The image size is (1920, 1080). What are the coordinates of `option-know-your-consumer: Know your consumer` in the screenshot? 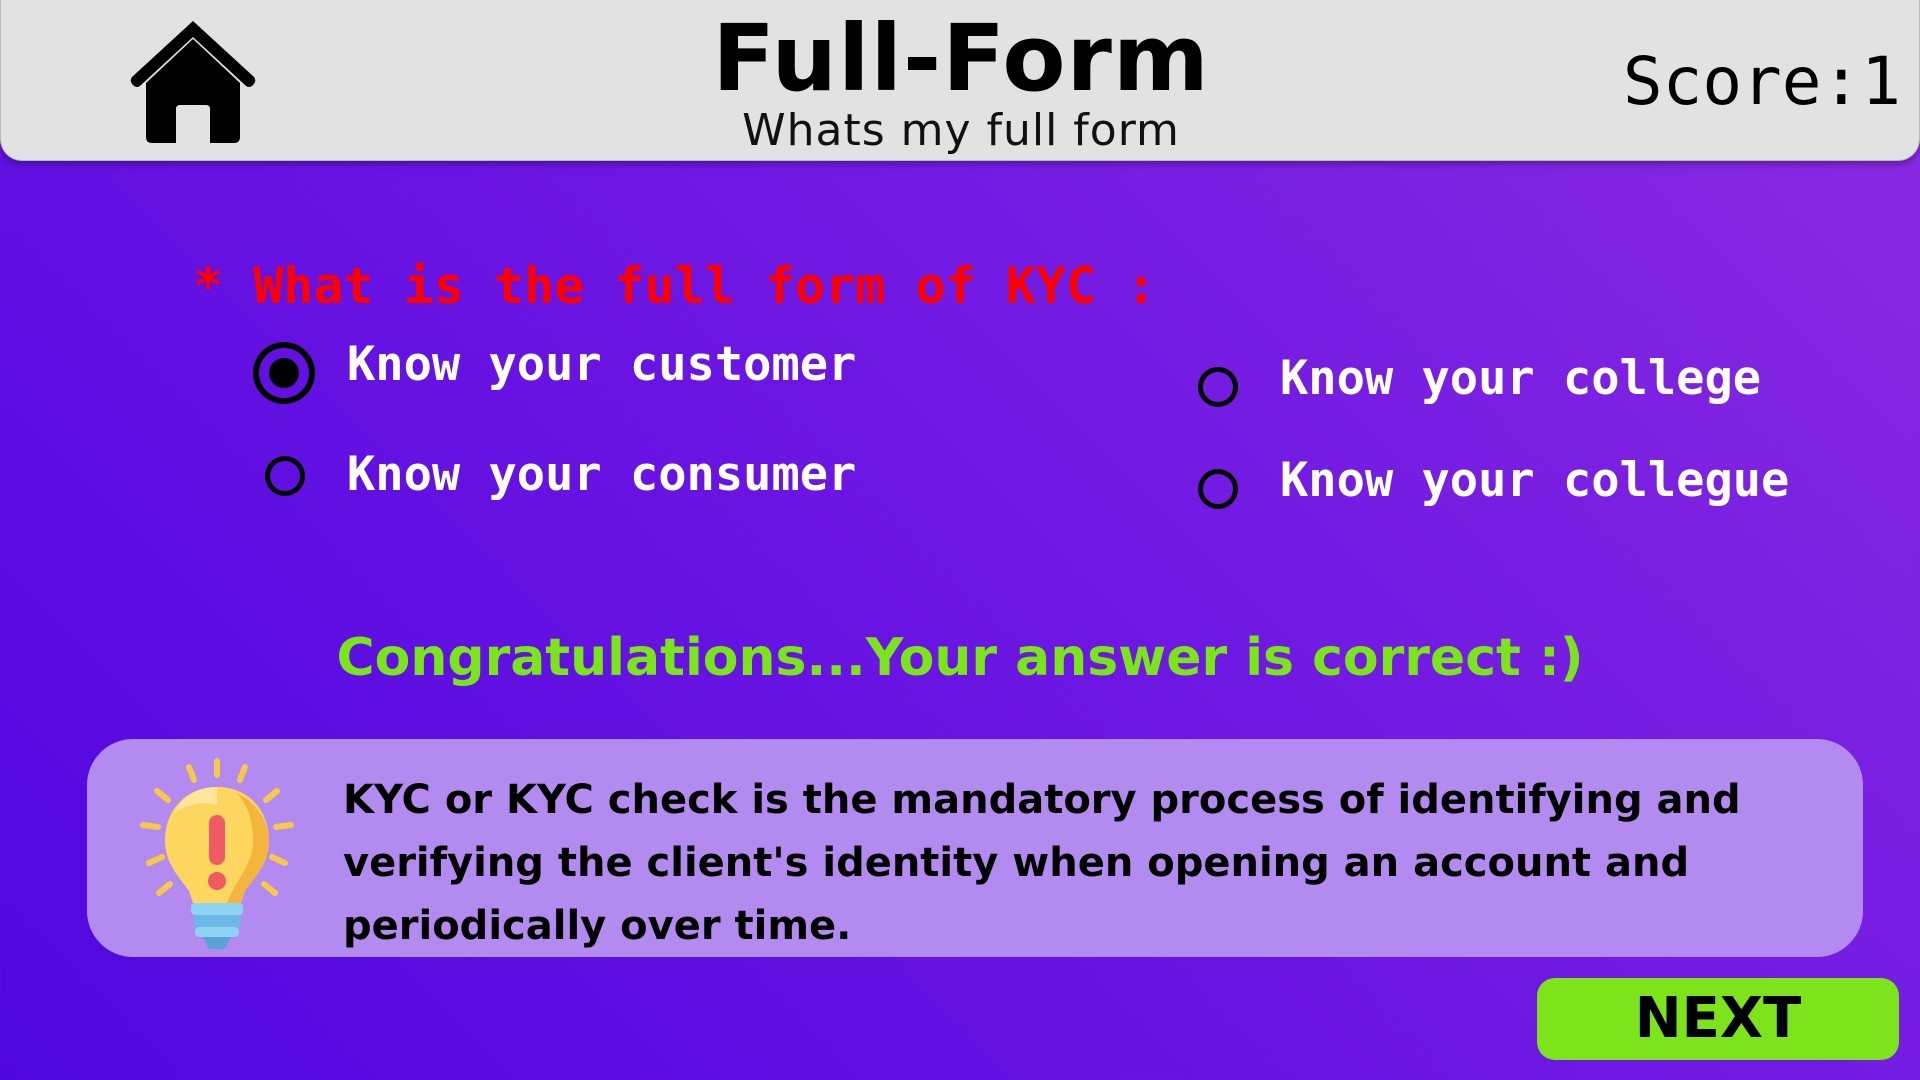 It's located at (615, 476).